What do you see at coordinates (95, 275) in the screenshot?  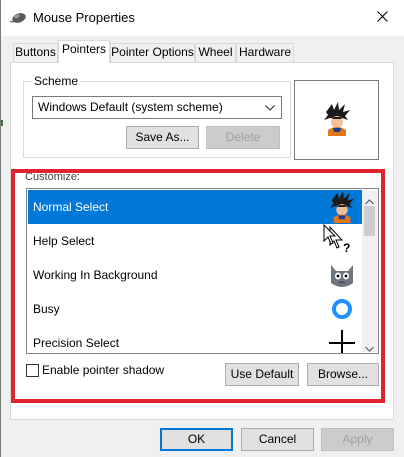 I see `list-item-label: Working In Background` at bounding box center [95, 275].